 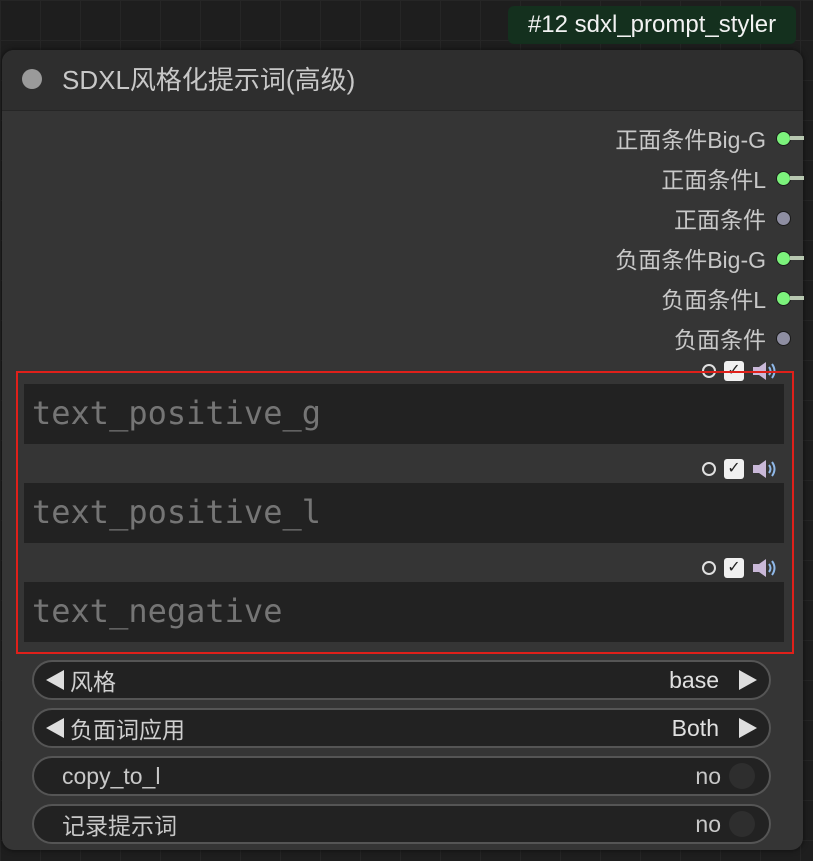 I want to click on text-negative-input, so click(x=404, y=612).